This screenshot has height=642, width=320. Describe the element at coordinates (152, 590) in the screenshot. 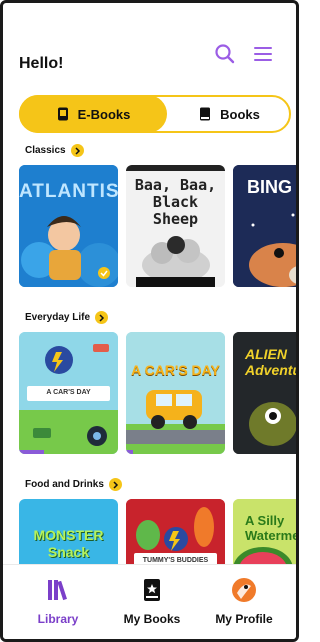

I see `my-books-icon` at that location.